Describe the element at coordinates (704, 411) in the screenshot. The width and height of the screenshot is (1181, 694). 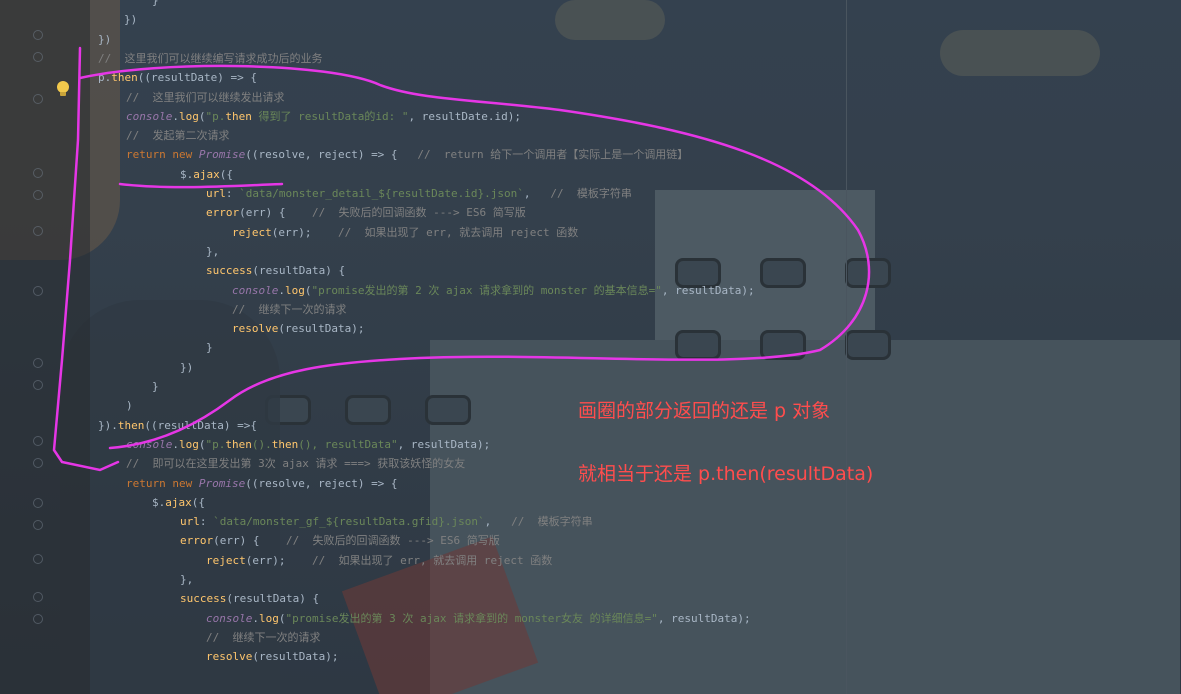
I see `annotation-note-1: 画圈的部分返回的还是 p 对象` at that location.